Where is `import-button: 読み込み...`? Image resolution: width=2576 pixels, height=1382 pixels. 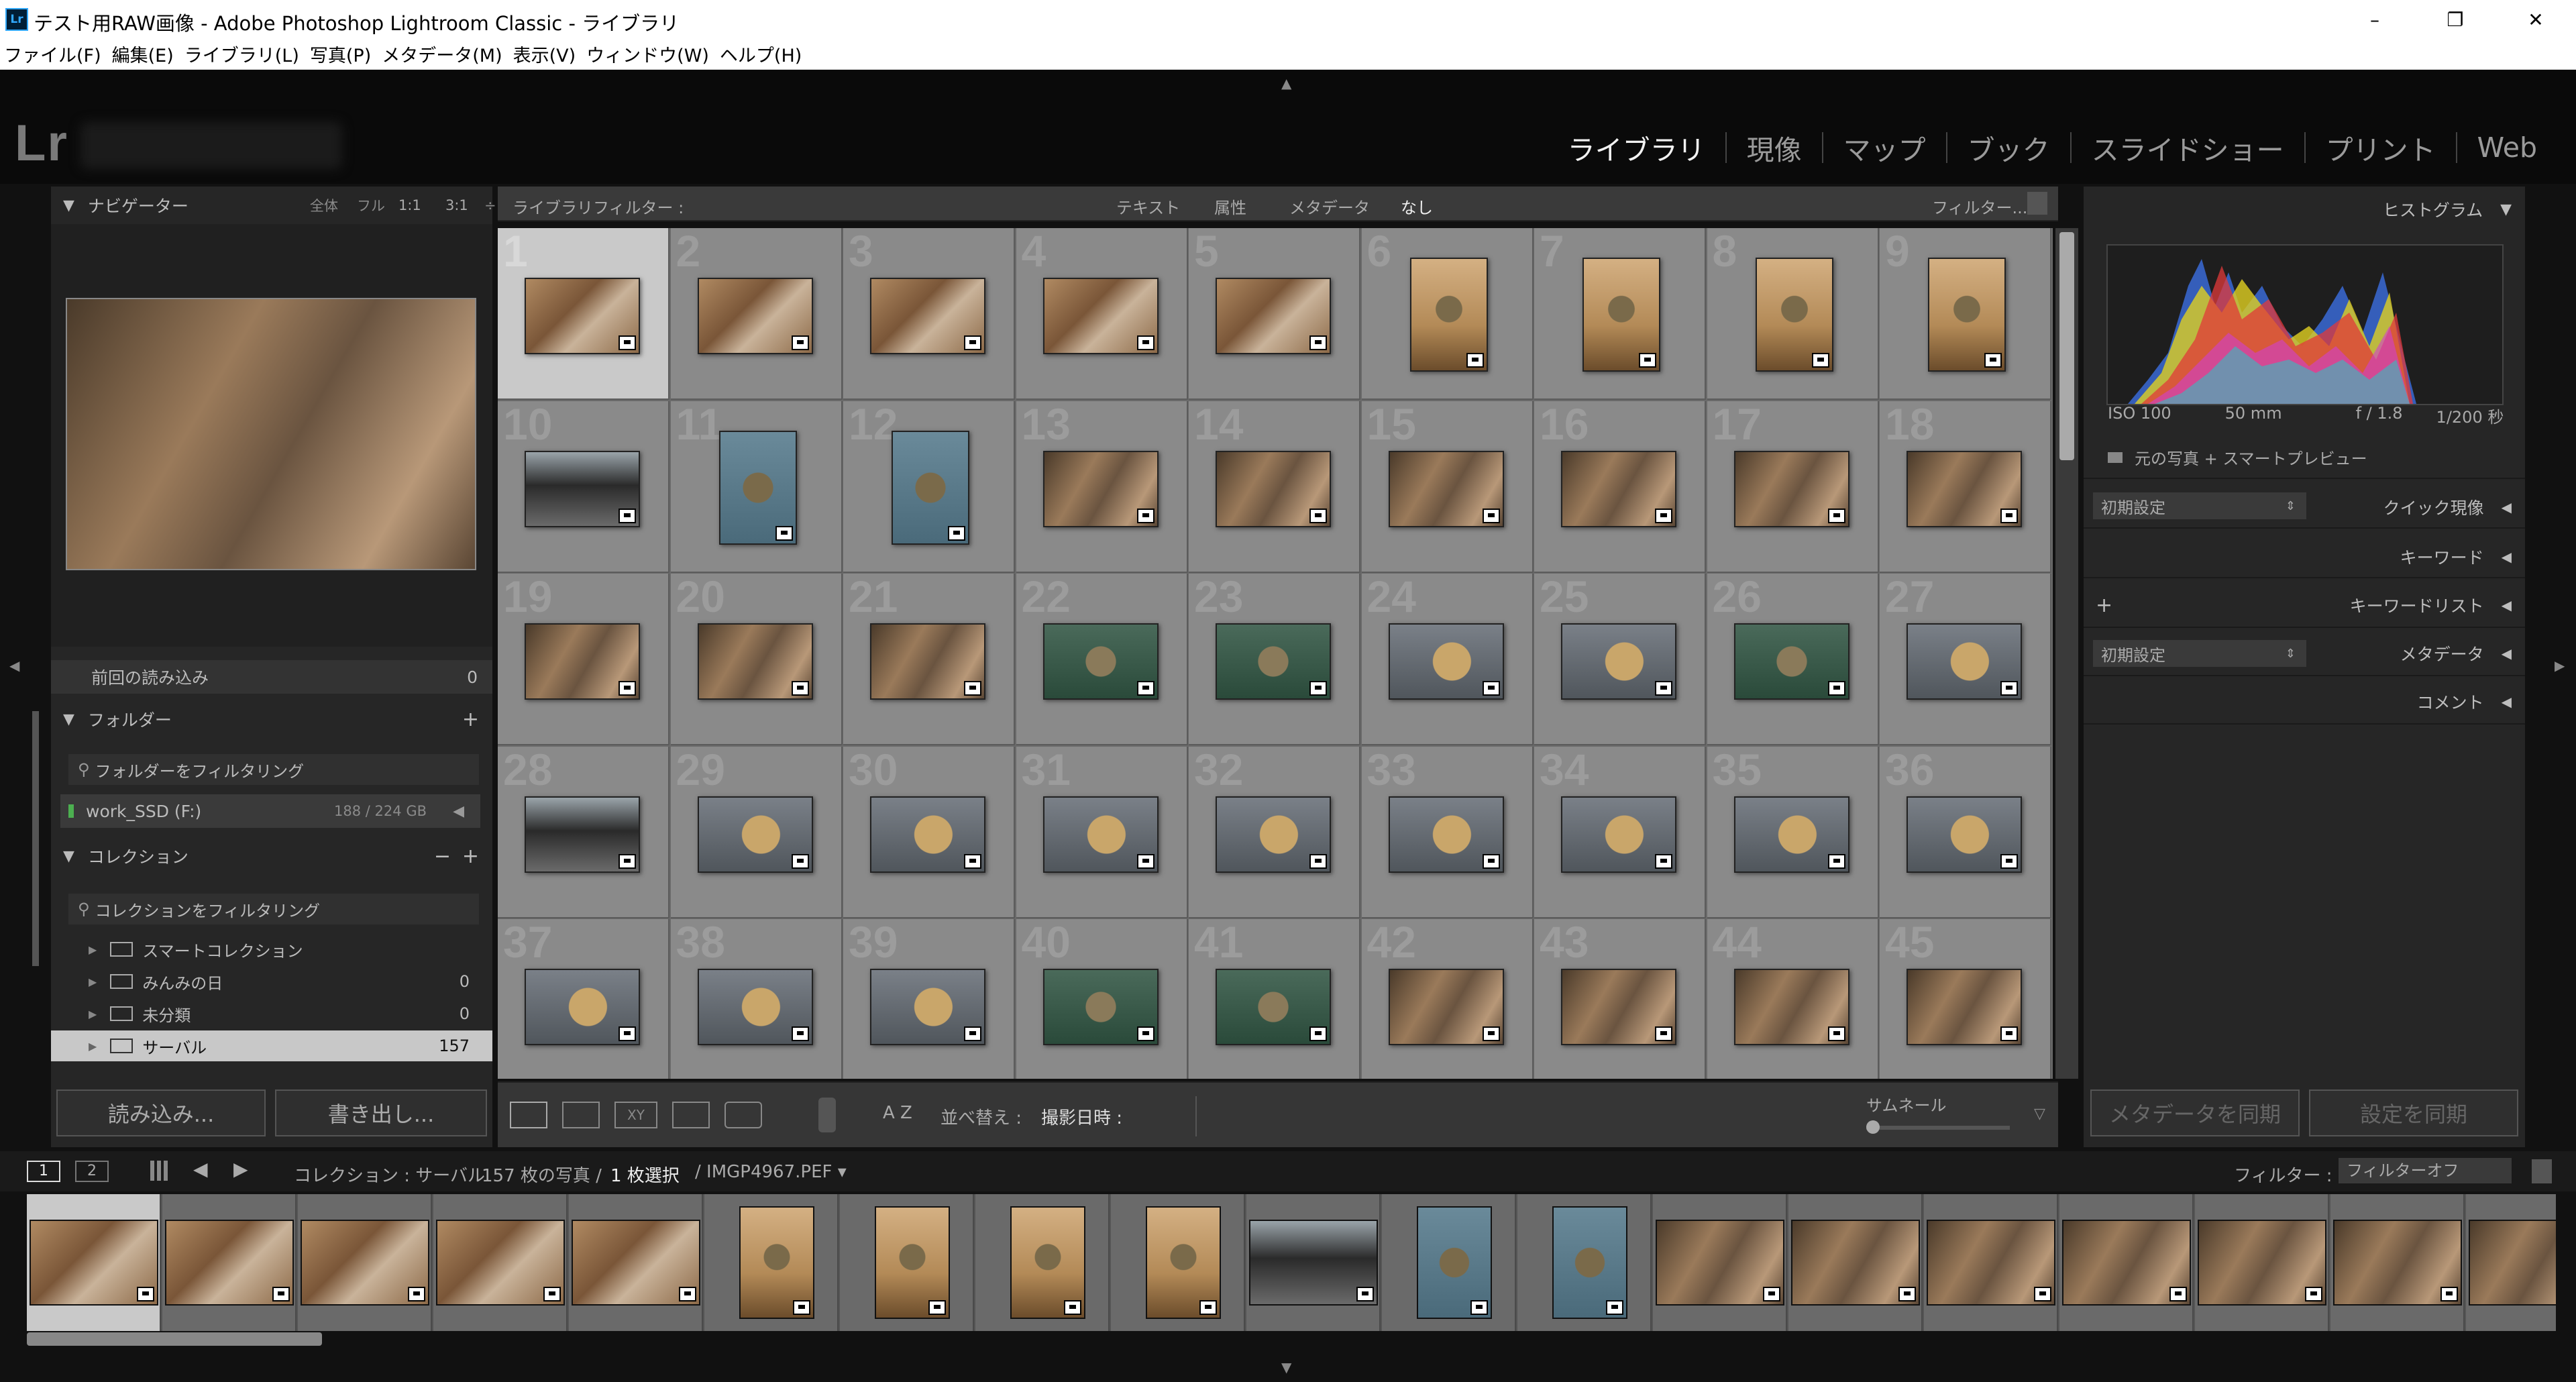
import-button: 読み込み... is located at coordinates (161, 1112).